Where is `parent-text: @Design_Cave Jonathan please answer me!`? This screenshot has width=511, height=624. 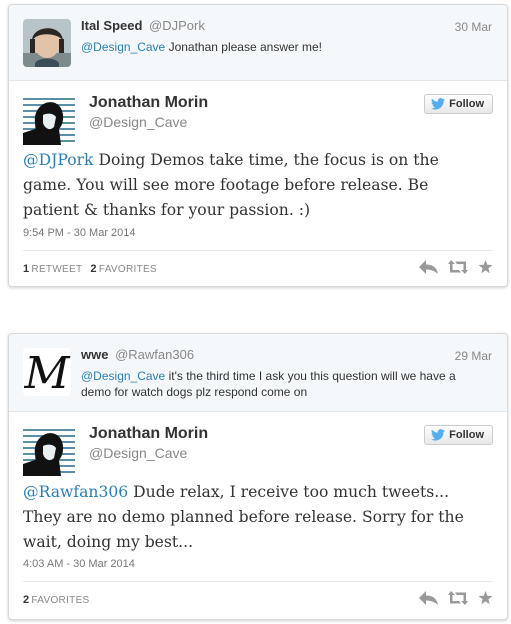
parent-text: @Design_Cave Jonathan please answer me! is located at coordinates (281, 47).